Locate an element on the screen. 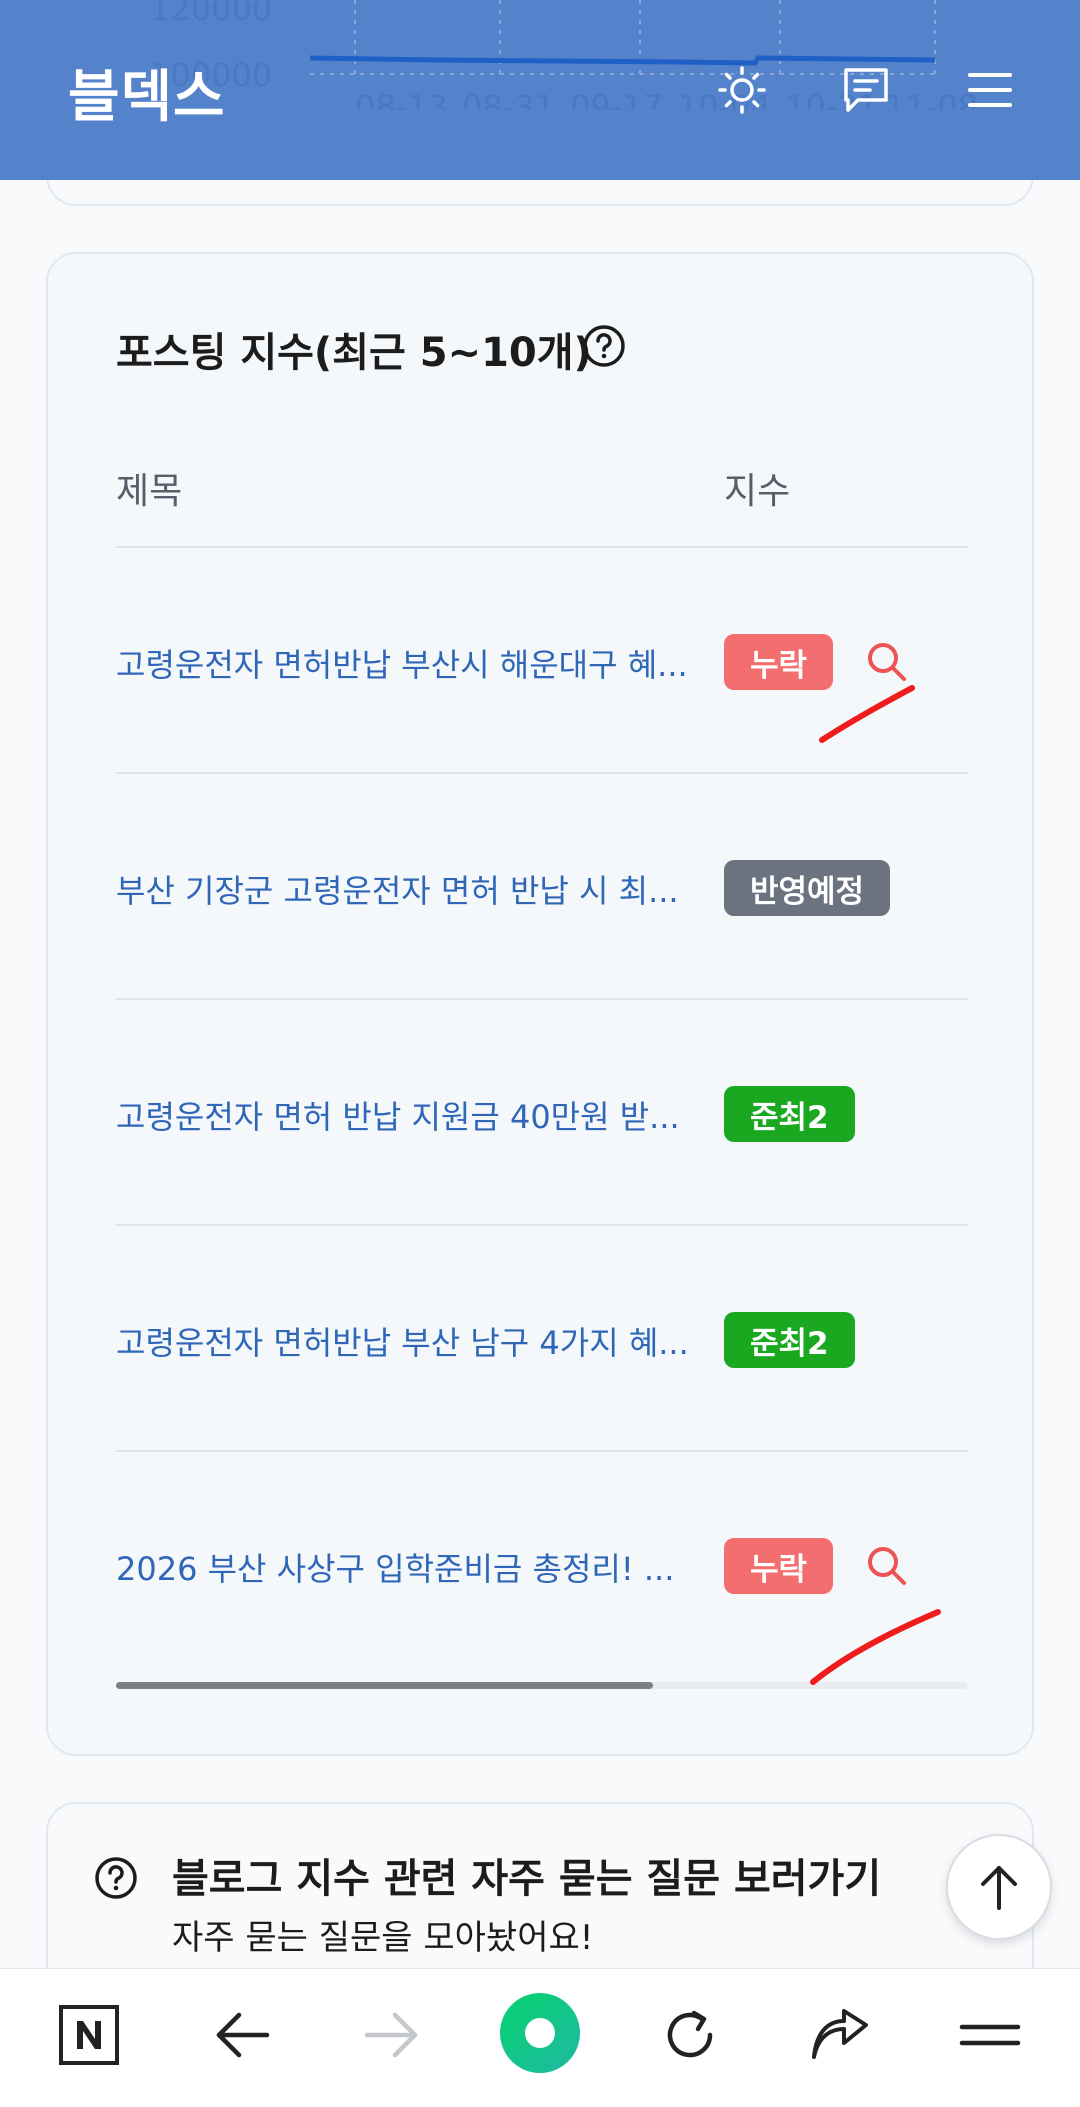 The width and height of the screenshot is (1080, 2107). column-header-title: 제목 is located at coordinates (149, 491).